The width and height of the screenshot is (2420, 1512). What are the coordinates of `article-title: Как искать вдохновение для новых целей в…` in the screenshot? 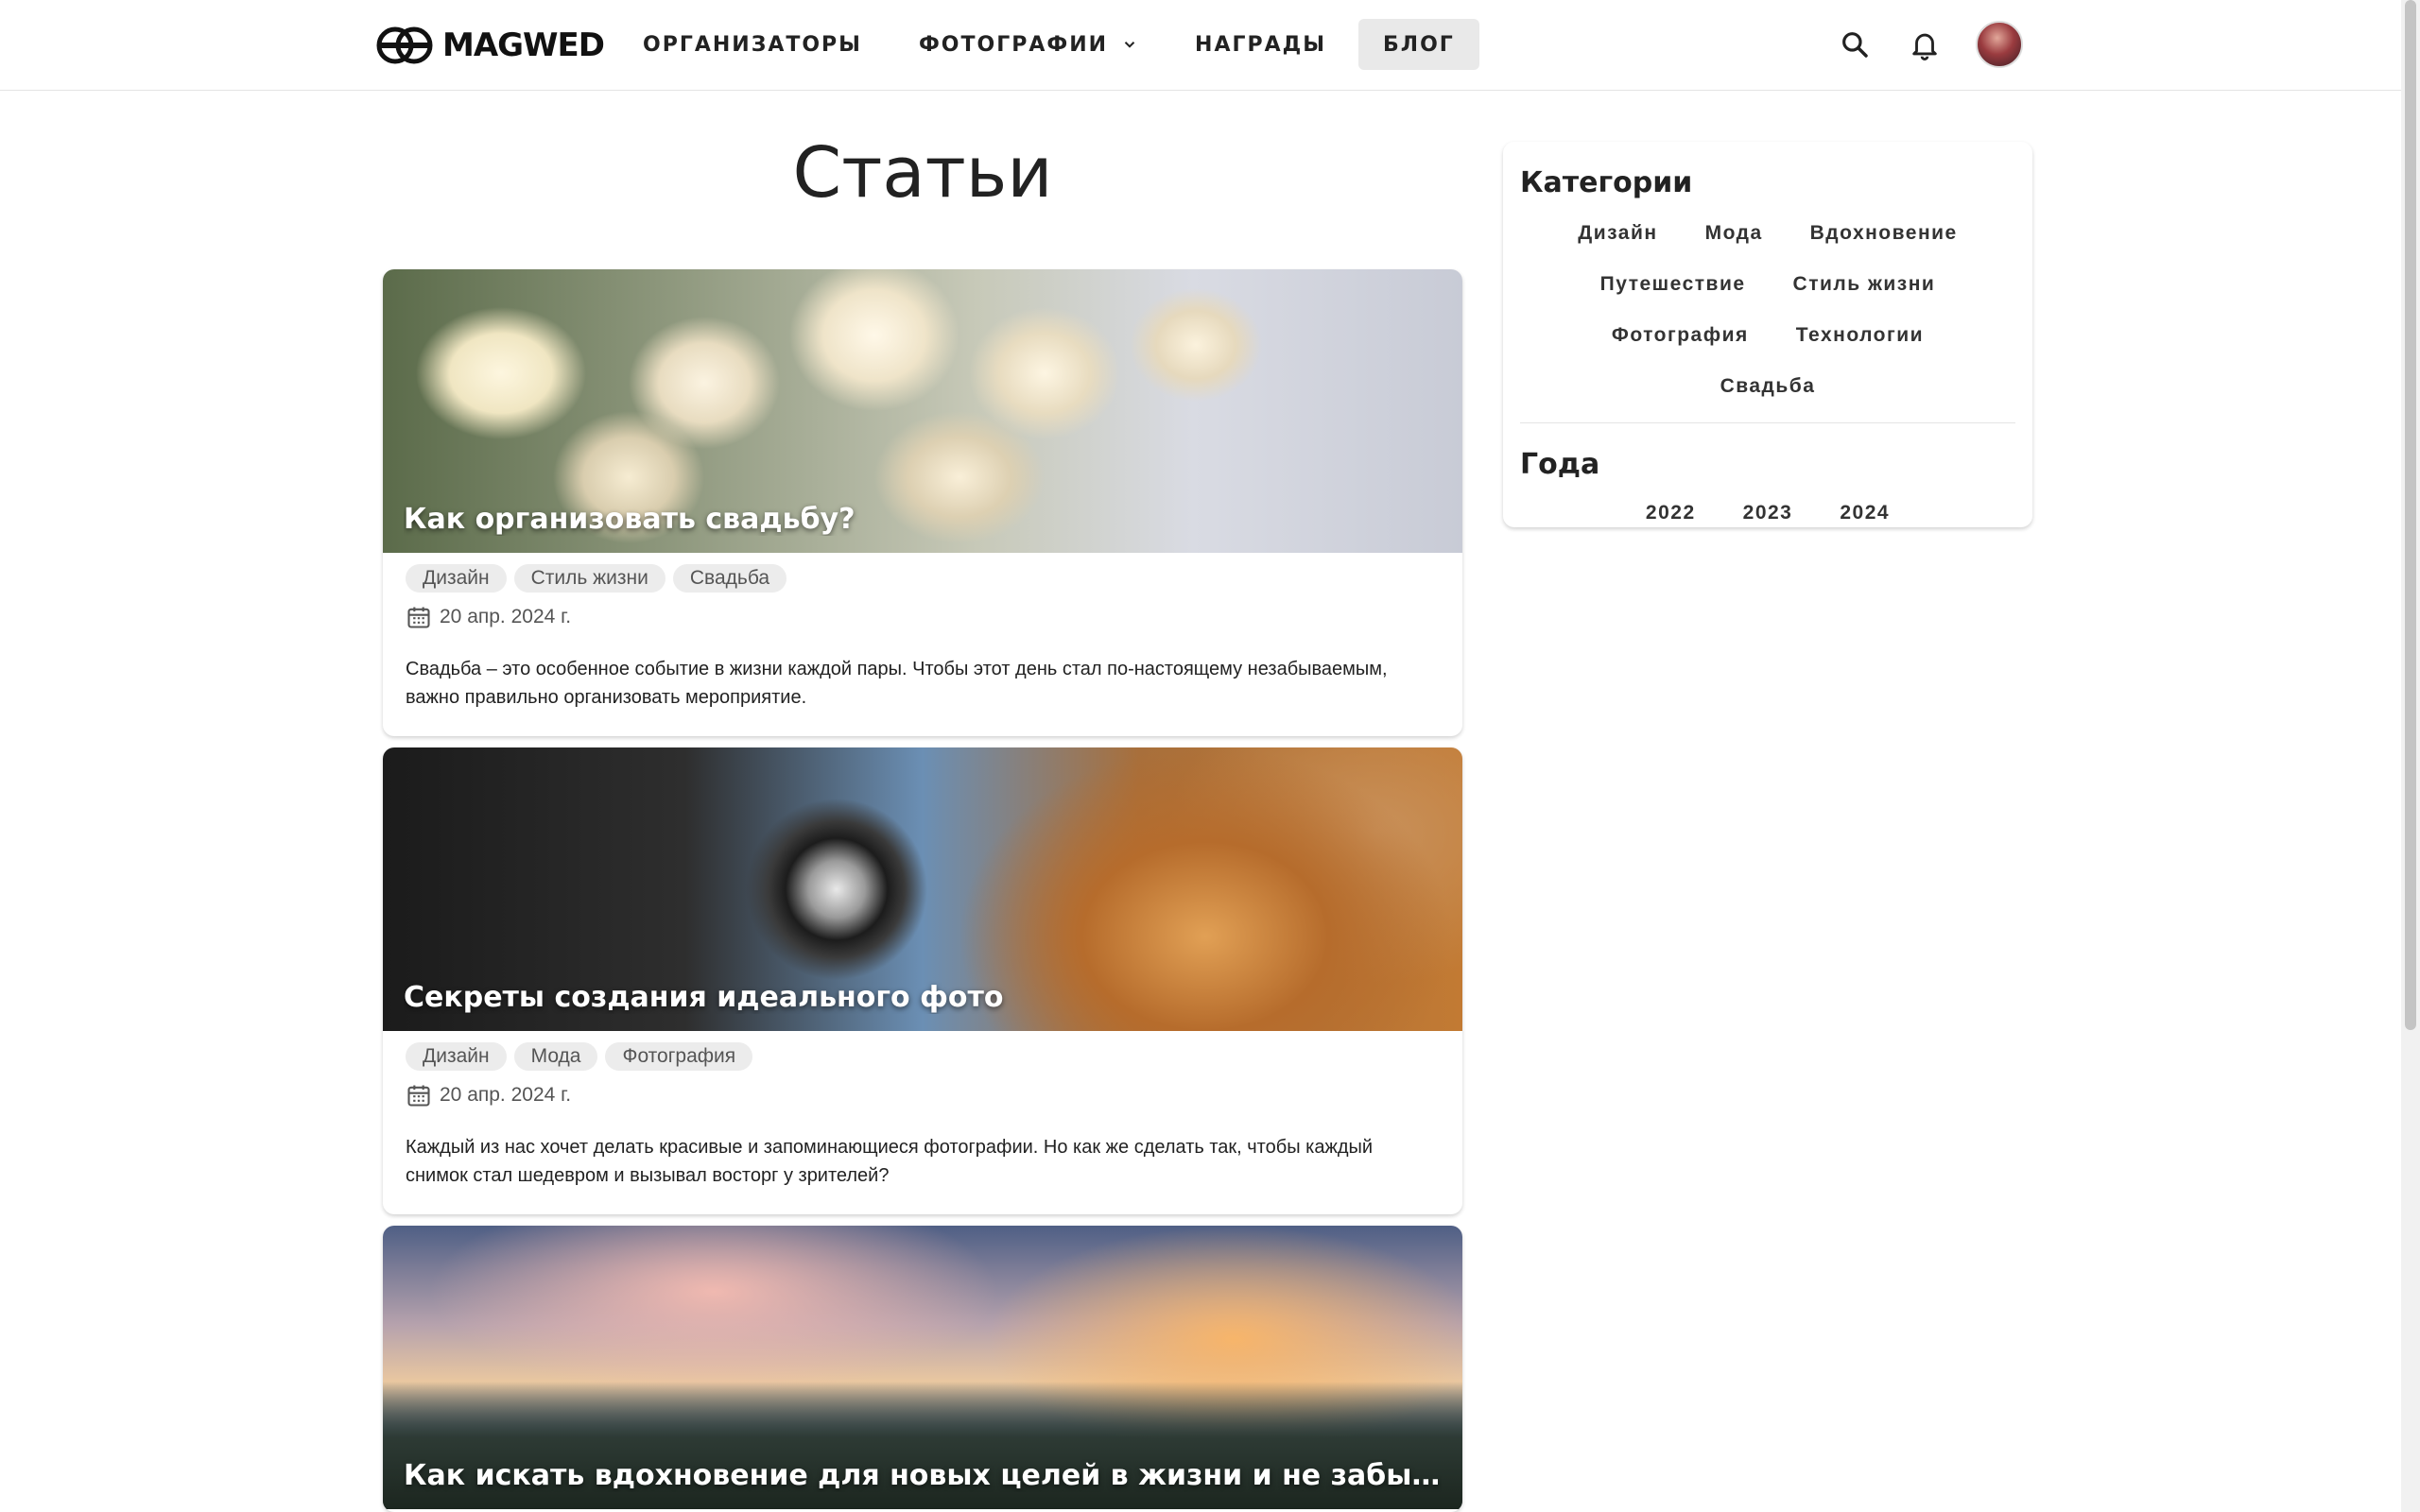 It's located at (923, 1475).